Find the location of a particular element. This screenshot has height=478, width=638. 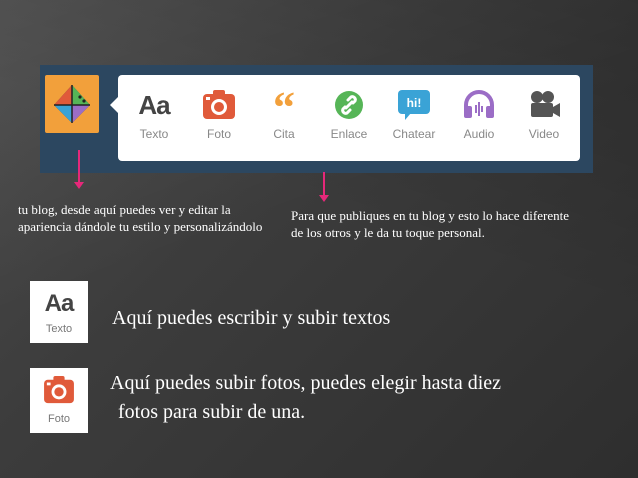

headphones-icon is located at coordinates (479, 105).